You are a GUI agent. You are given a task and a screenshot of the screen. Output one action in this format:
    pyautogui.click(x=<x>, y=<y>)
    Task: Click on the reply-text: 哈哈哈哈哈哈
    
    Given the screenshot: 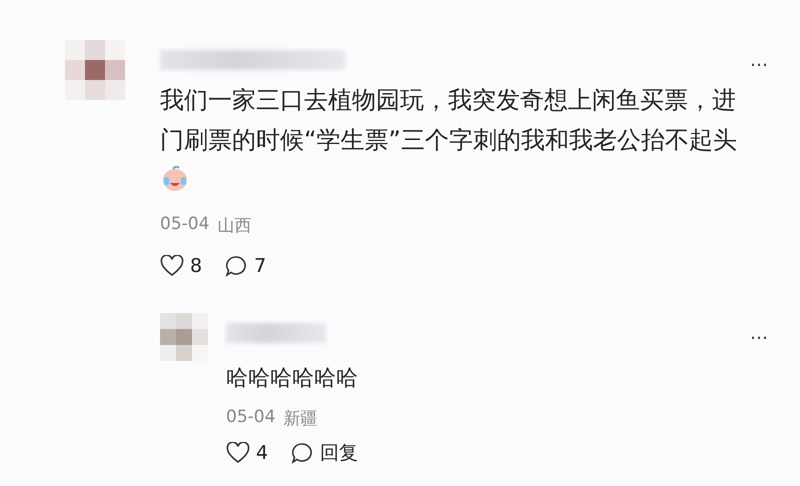 What is the action you would take?
    pyautogui.click(x=292, y=379)
    